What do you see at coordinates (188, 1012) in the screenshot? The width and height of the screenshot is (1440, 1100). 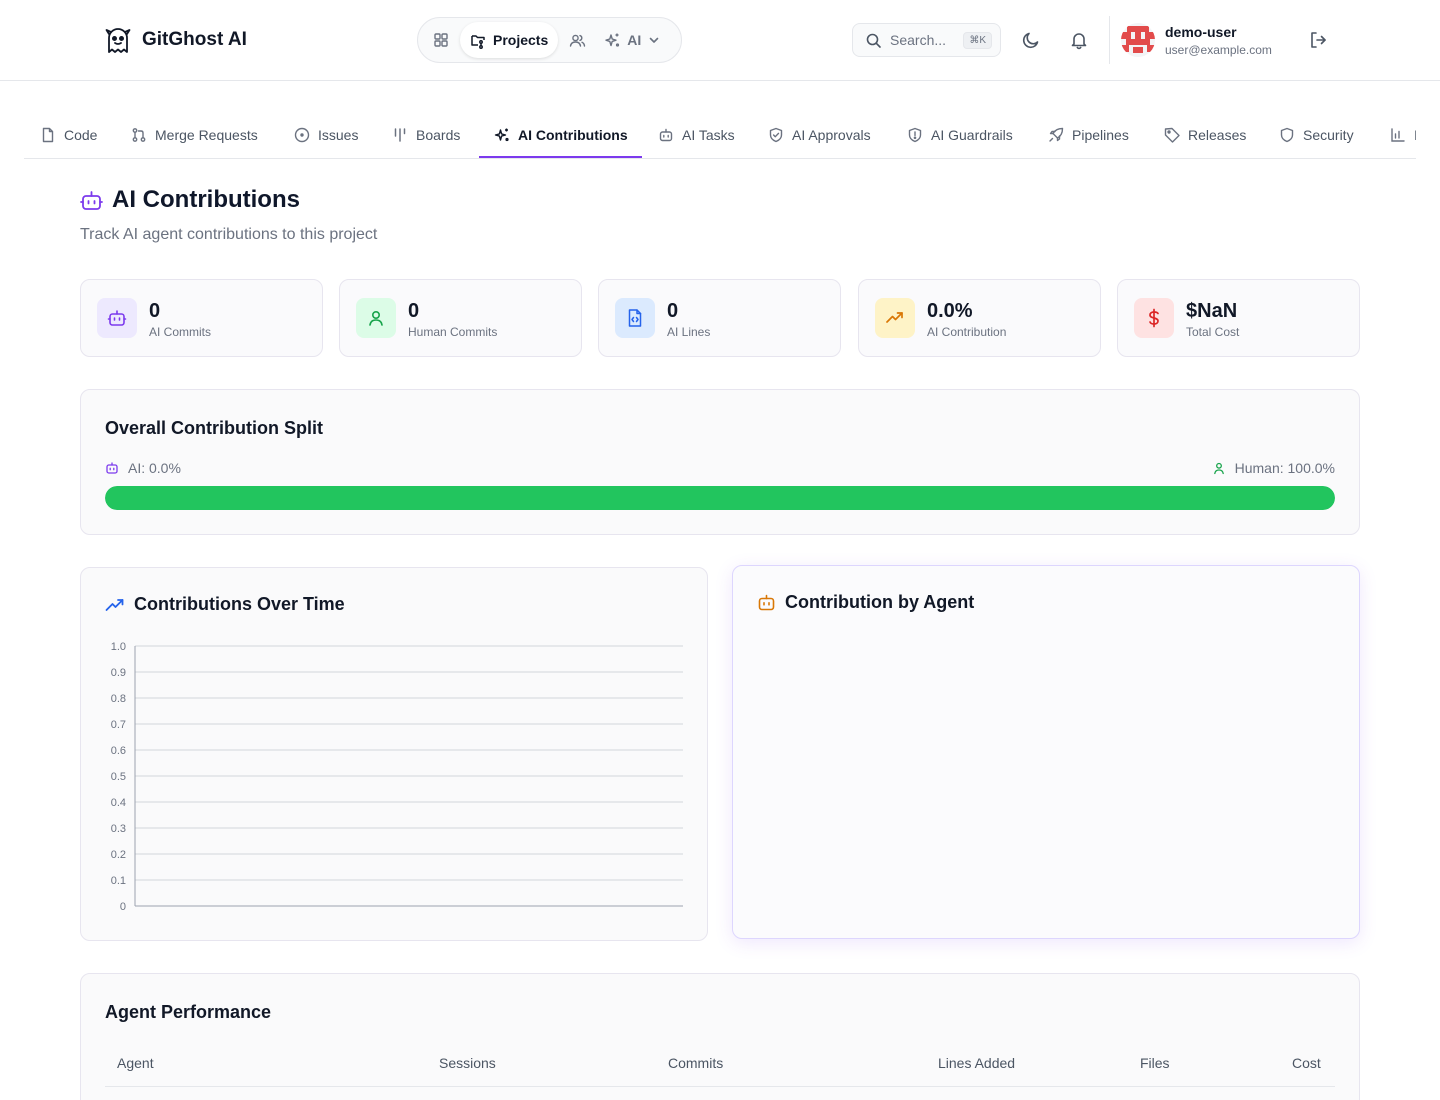 I see `agent-performance-title: Agent Performance` at bounding box center [188, 1012].